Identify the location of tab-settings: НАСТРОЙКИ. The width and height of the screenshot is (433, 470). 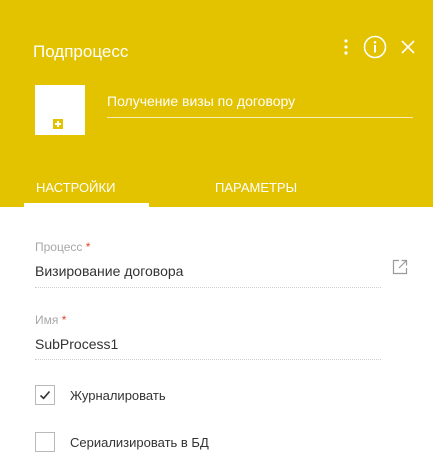
(86, 191).